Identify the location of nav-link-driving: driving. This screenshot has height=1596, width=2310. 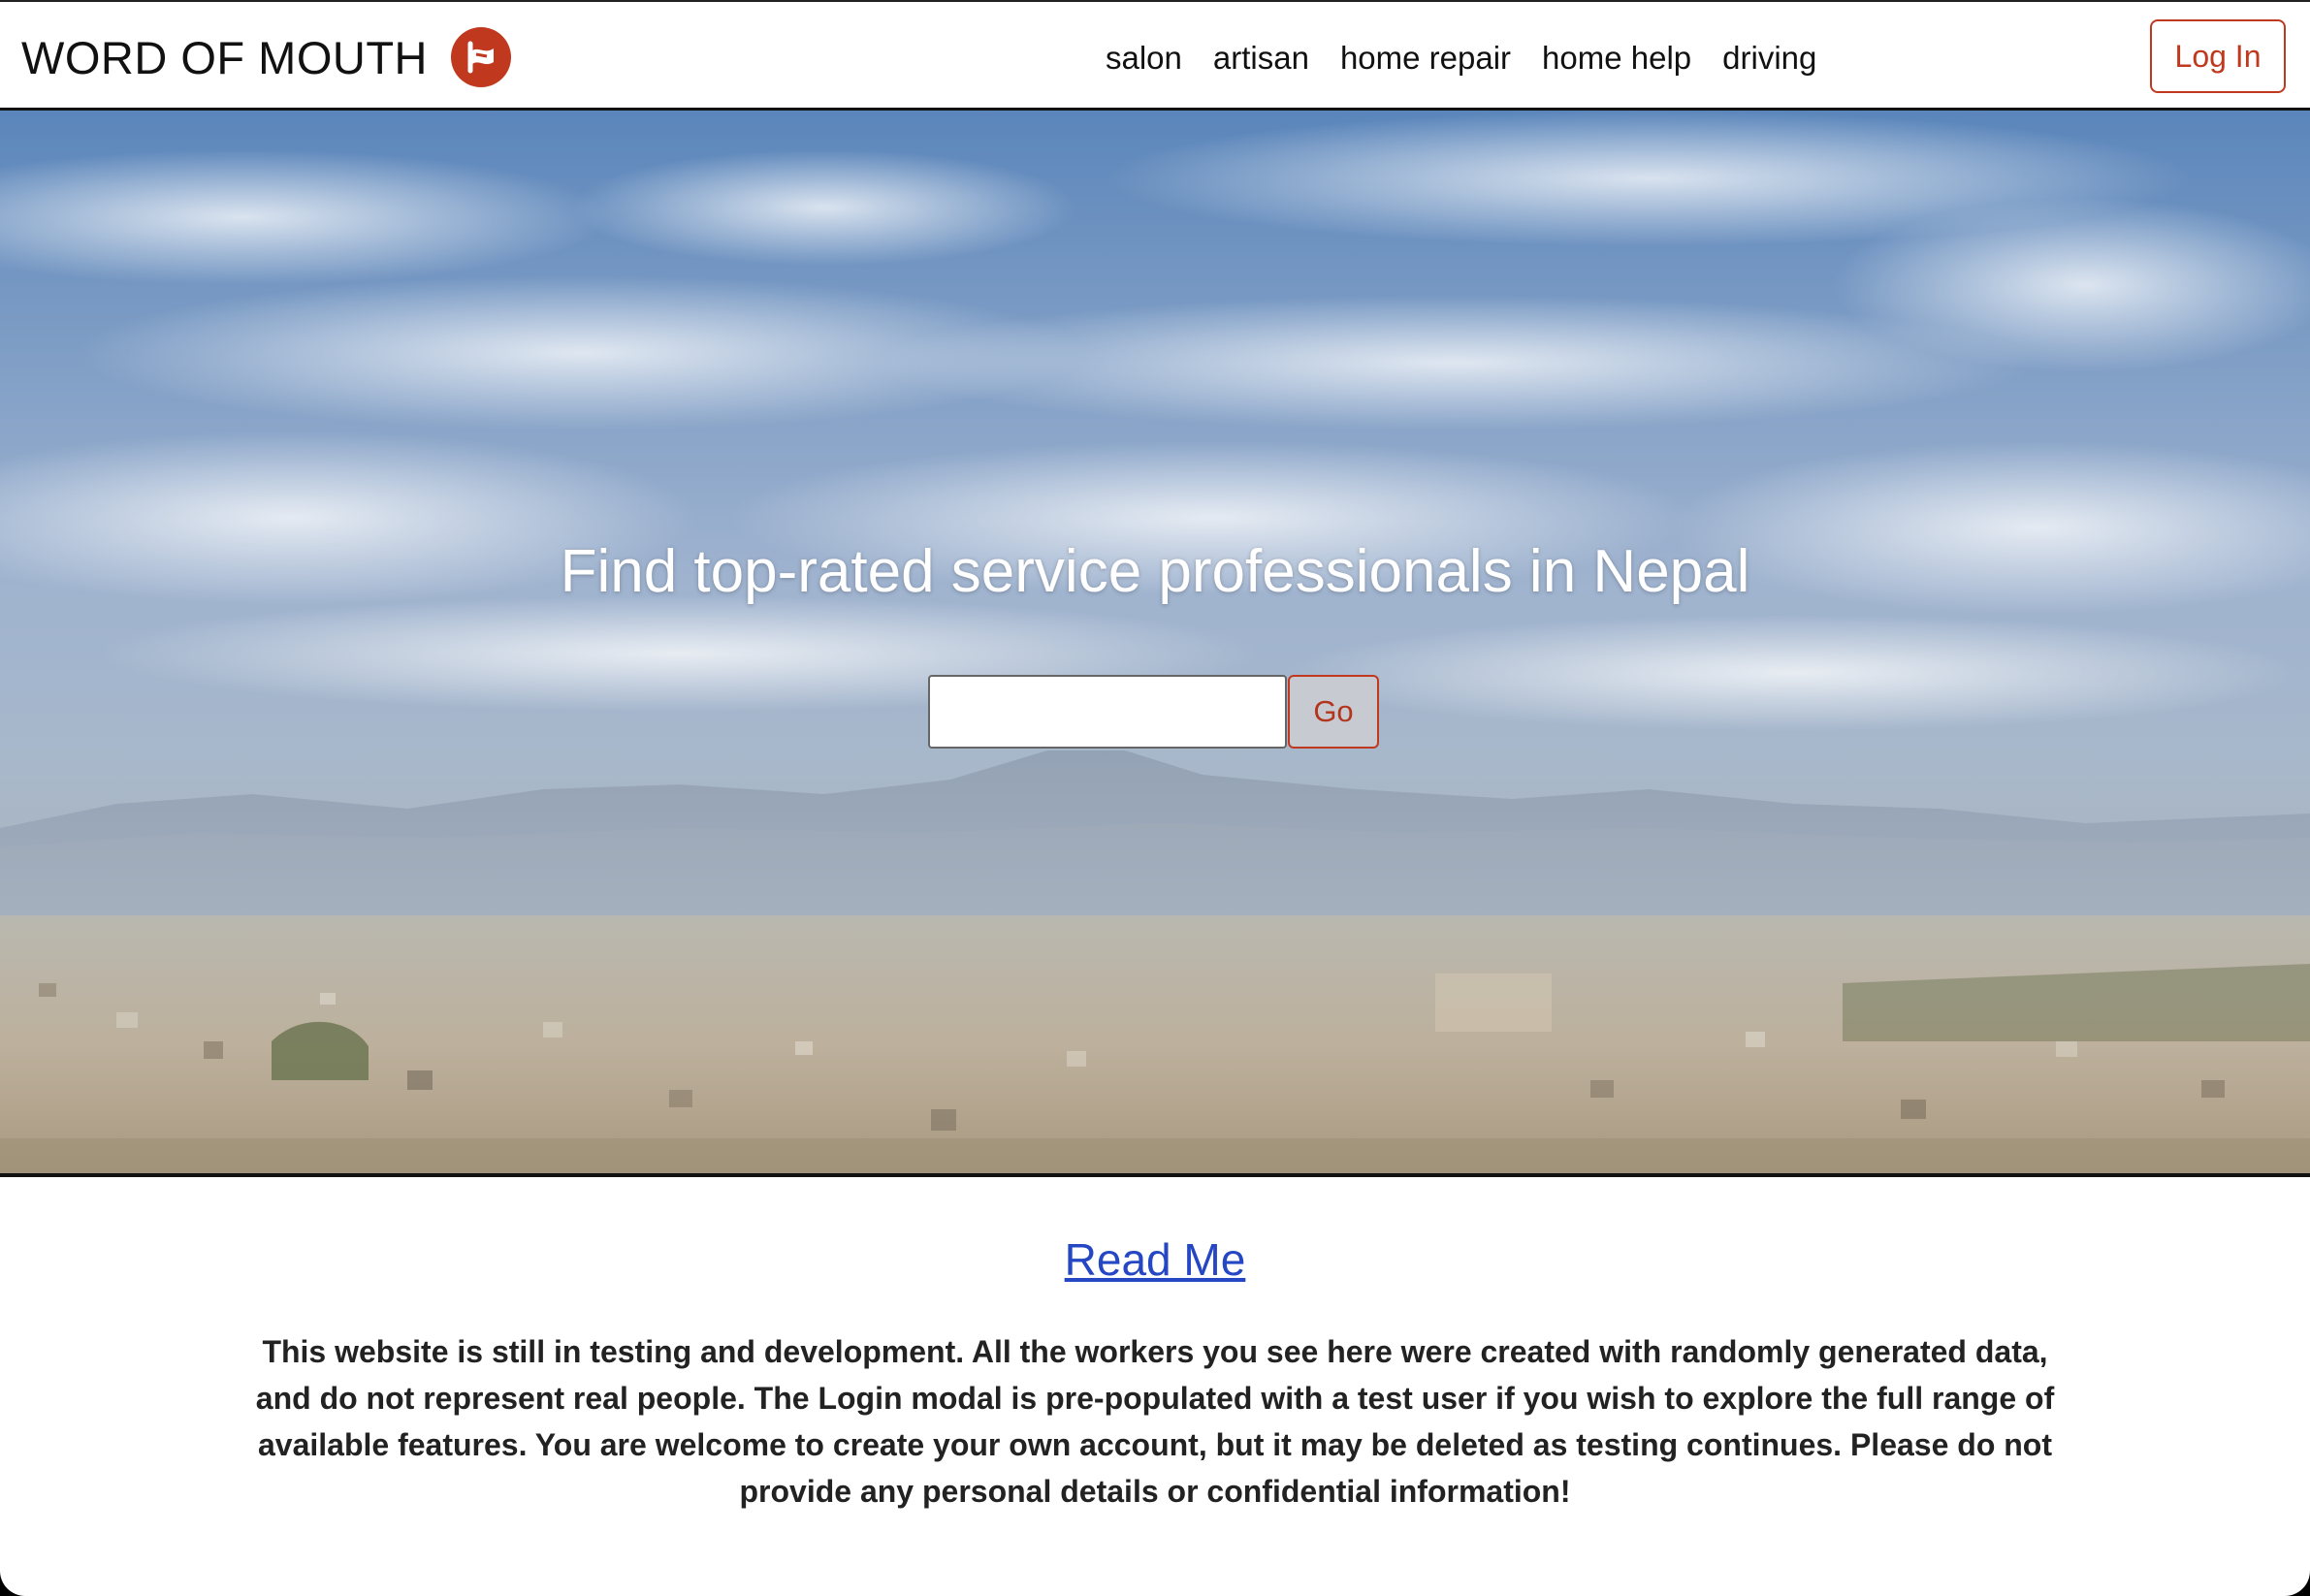
(1769, 58).